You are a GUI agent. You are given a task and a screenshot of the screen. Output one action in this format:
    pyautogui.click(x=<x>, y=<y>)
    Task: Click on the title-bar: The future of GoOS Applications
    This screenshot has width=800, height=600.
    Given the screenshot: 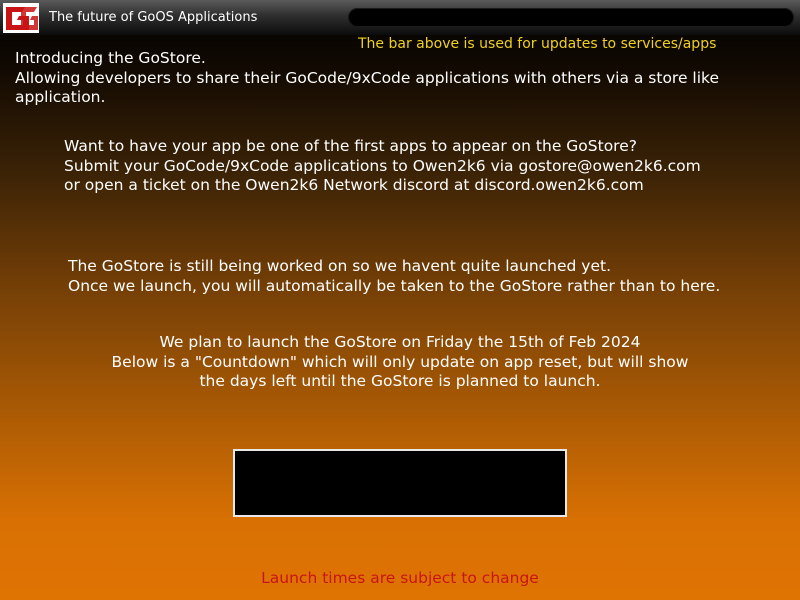 What is the action you would take?
    pyautogui.click(x=400, y=17)
    